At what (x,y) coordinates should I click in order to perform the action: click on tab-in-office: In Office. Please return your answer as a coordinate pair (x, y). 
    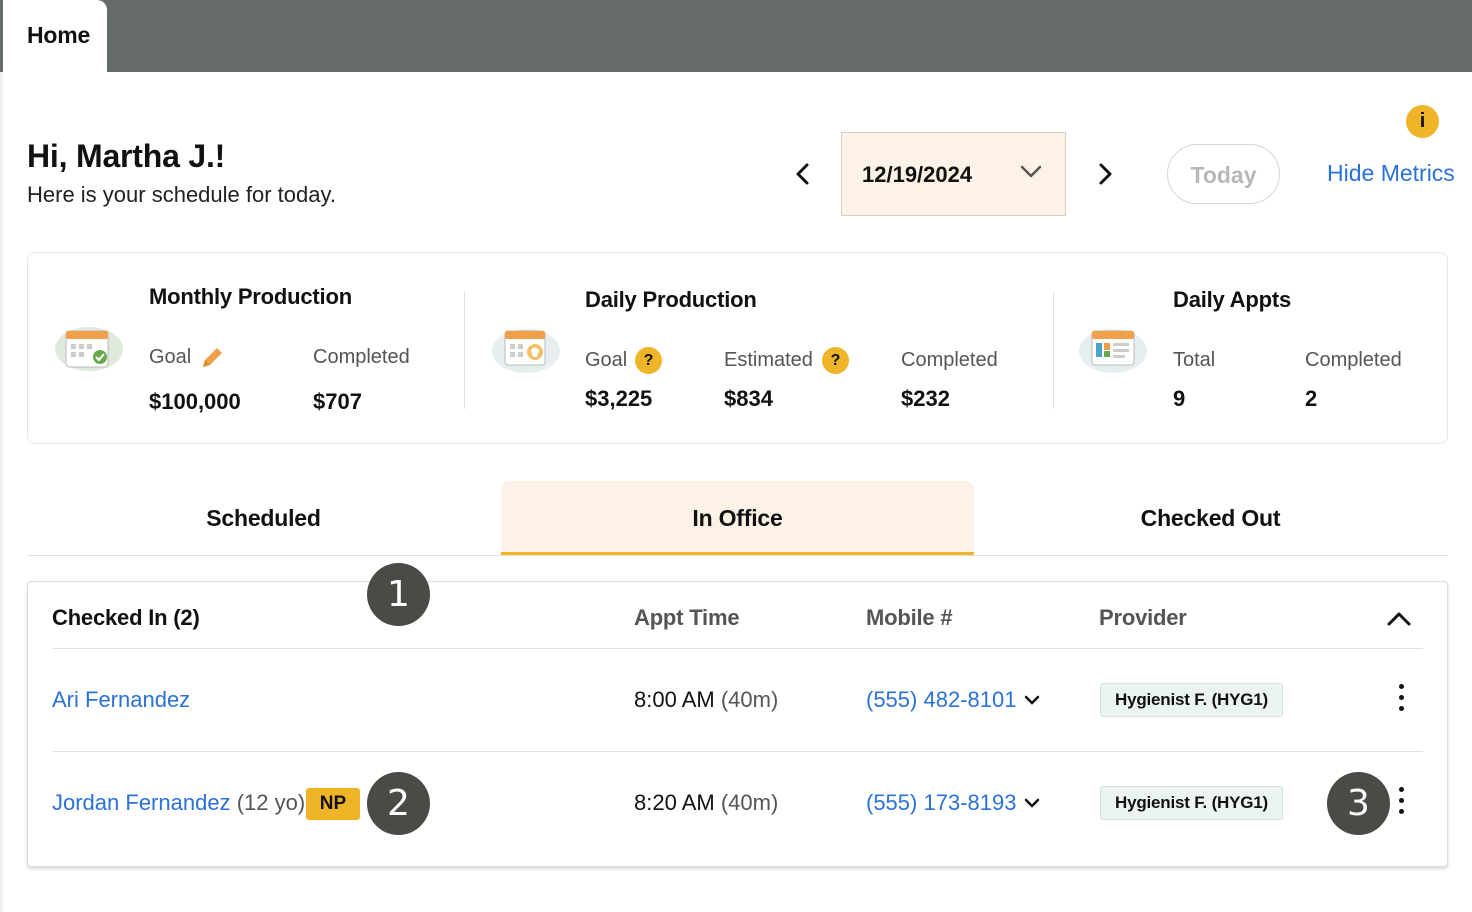
    Looking at the image, I should click on (737, 518).